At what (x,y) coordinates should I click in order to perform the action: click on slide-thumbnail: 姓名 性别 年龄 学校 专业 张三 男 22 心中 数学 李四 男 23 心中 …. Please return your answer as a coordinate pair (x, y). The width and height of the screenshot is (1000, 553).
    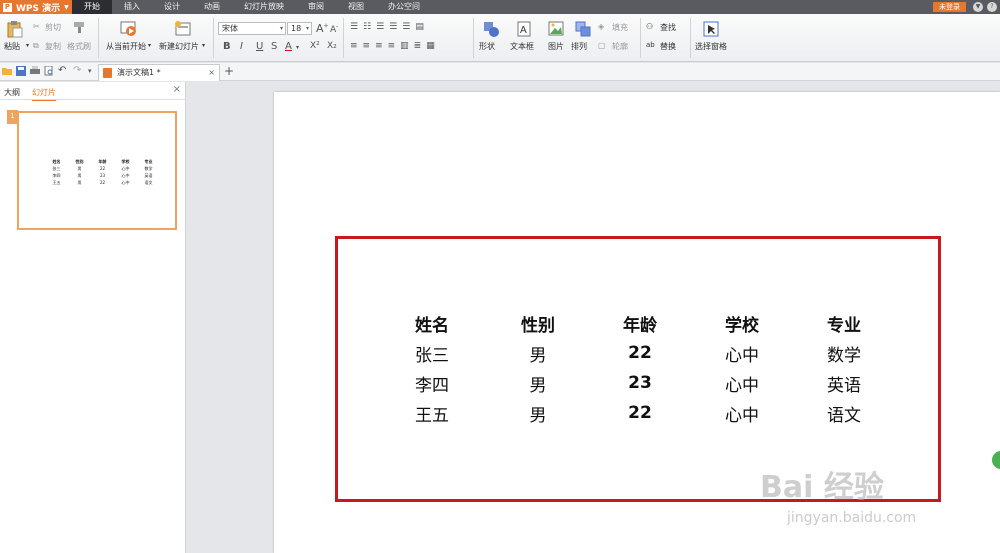
    Looking at the image, I should click on (97, 170).